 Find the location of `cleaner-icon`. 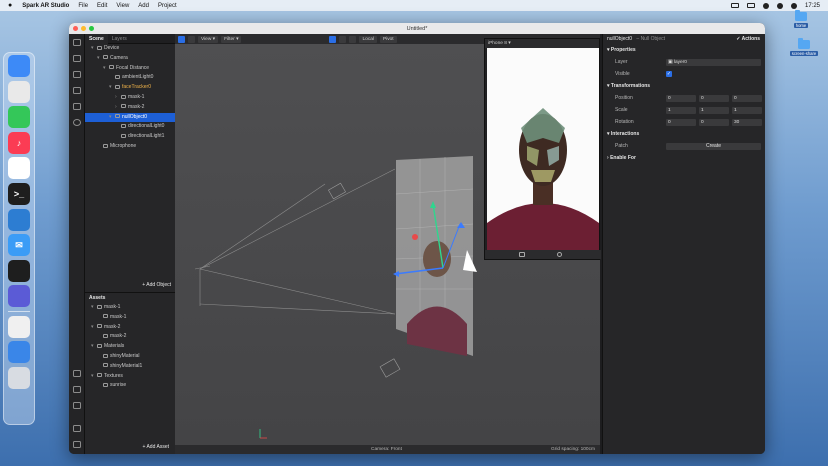

cleaner-icon is located at coordinates (19, 326).